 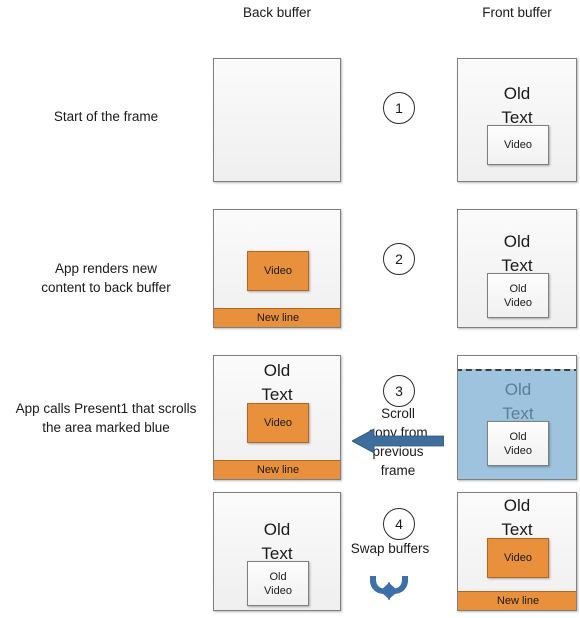 What do you see at coordinates (390, 548) in the screenshot?
I see `swap-caption: Swap buffers` at bounding box center [390, 548].